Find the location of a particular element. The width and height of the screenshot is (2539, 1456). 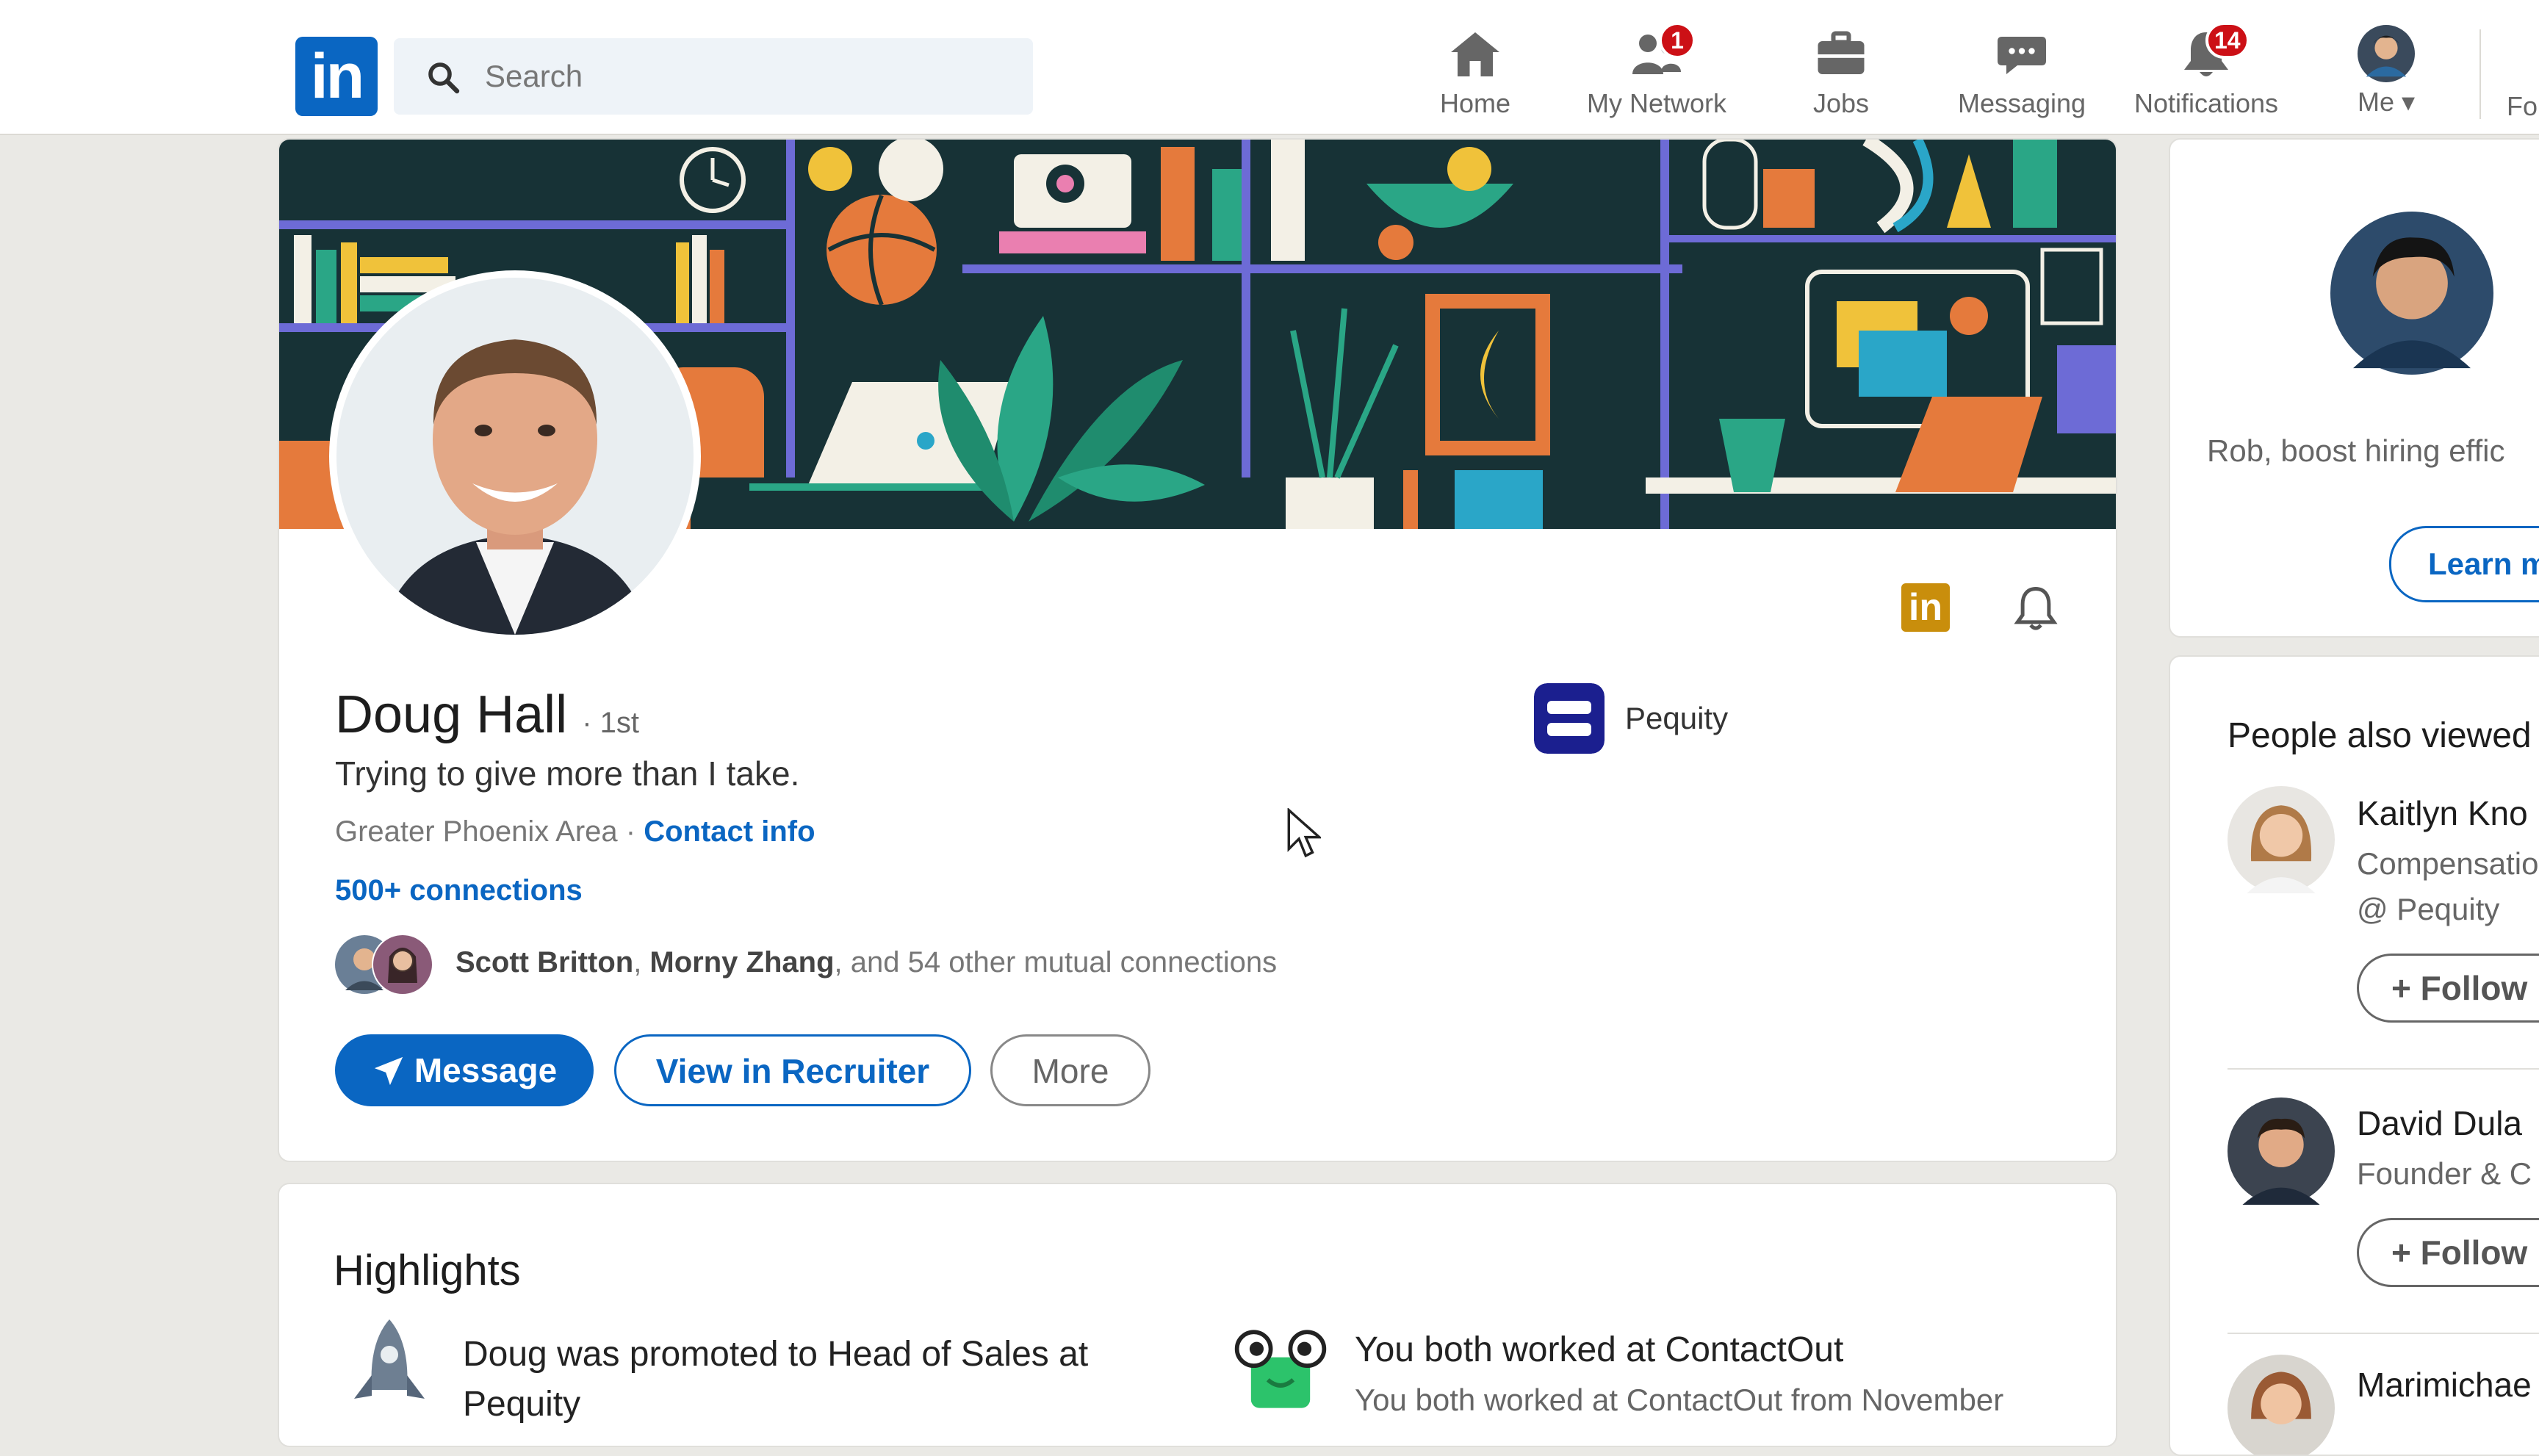

home-icon is located at coordinates (1475, 54).